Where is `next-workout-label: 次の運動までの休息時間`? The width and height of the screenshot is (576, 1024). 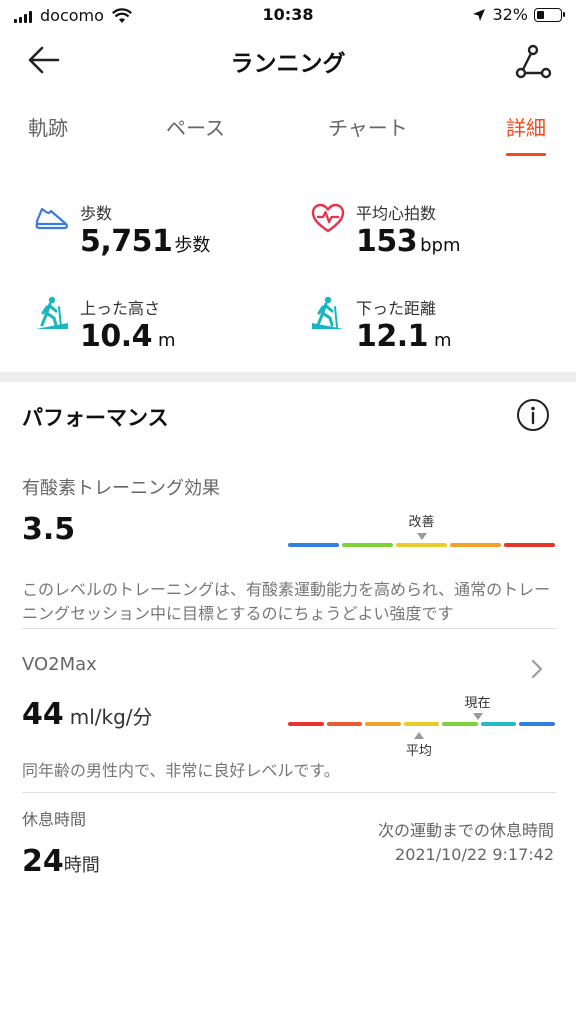
next-workout-label: 次の運動までの休息時間 is located at coordinates (465, 830).